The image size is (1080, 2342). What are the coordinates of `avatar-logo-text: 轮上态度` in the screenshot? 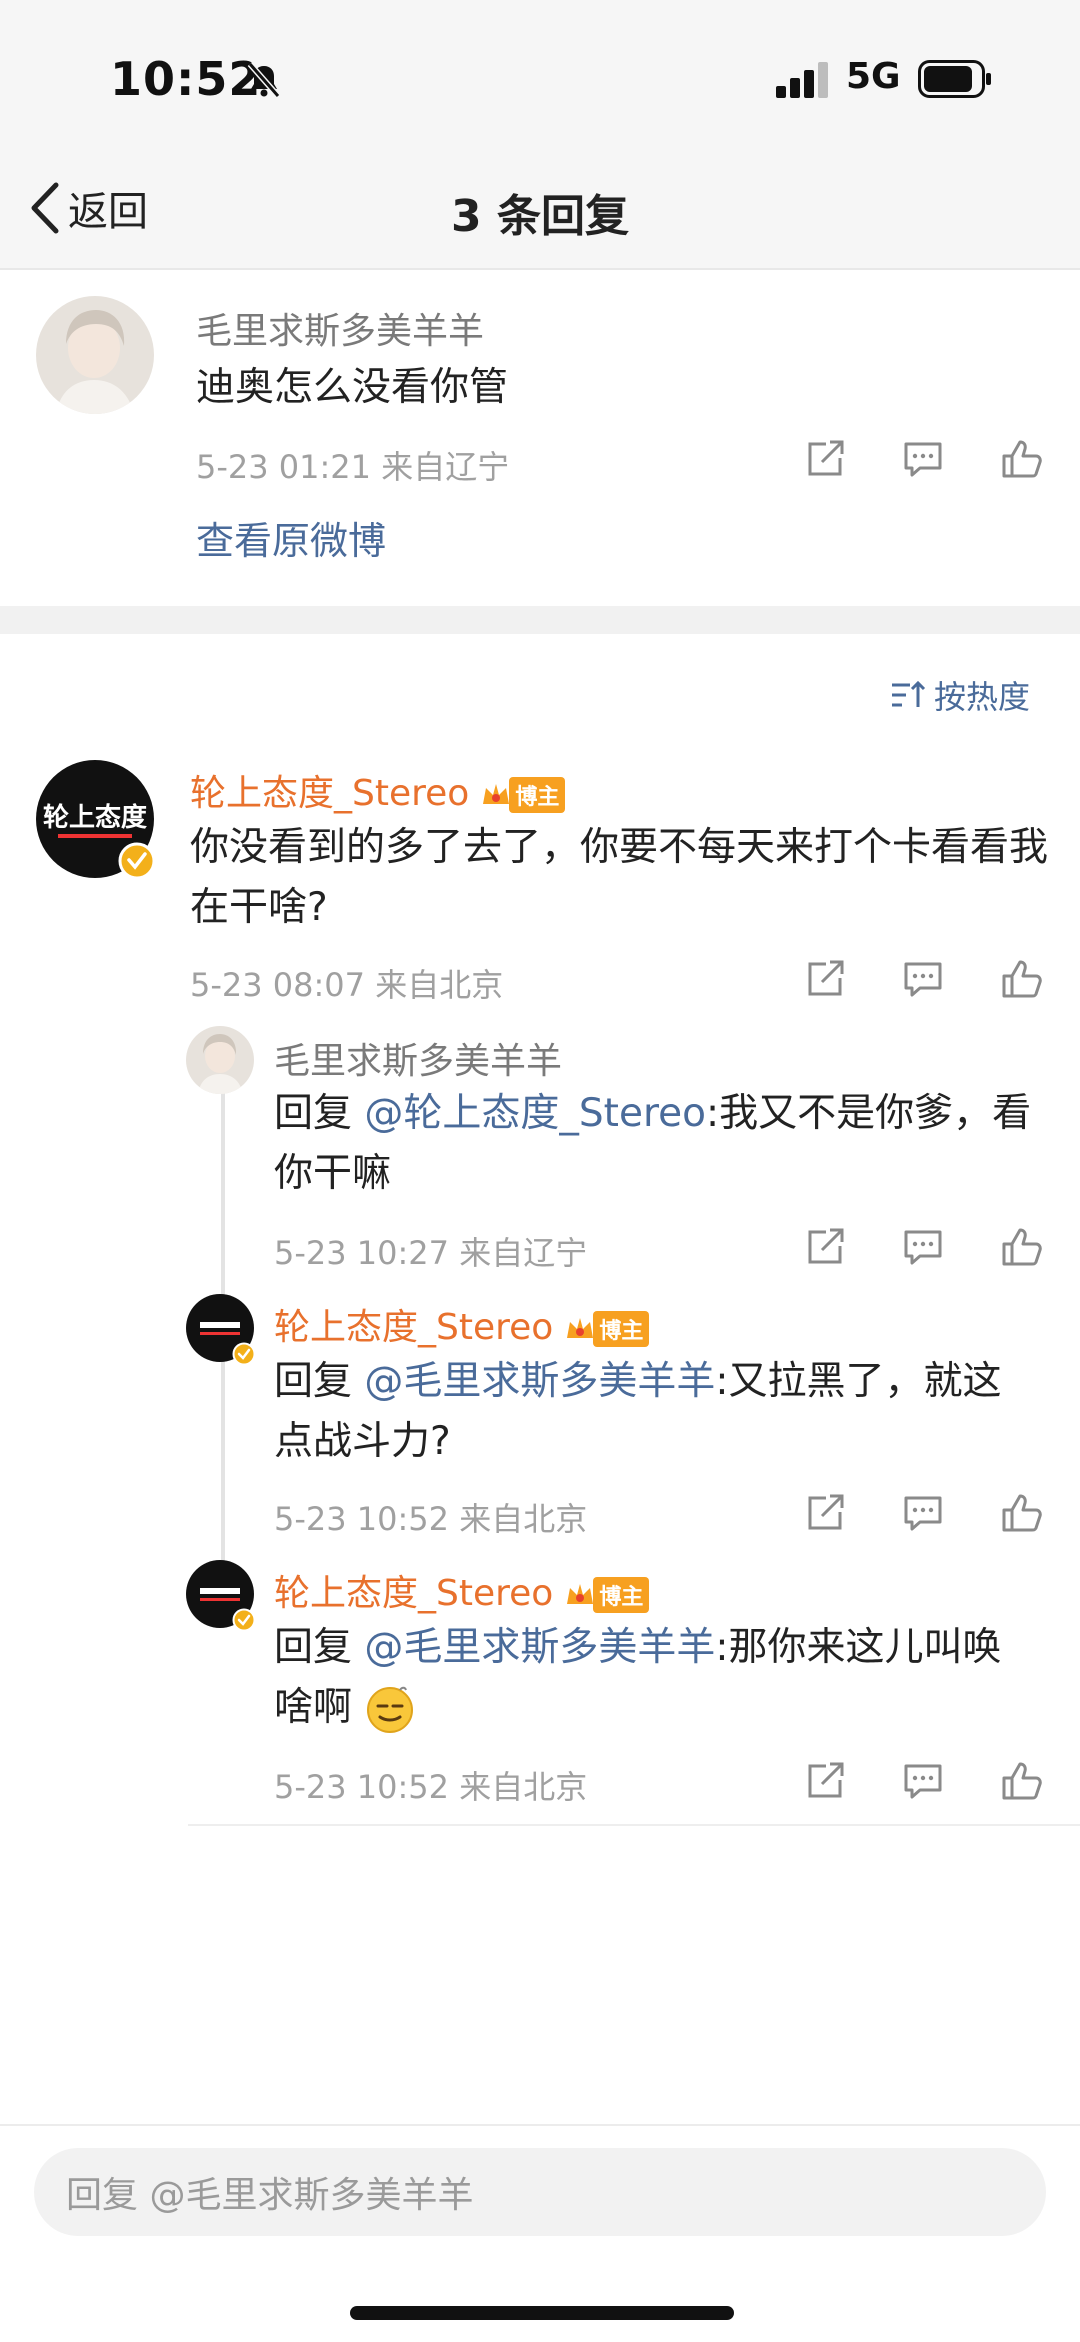 It's located at (95, 817).